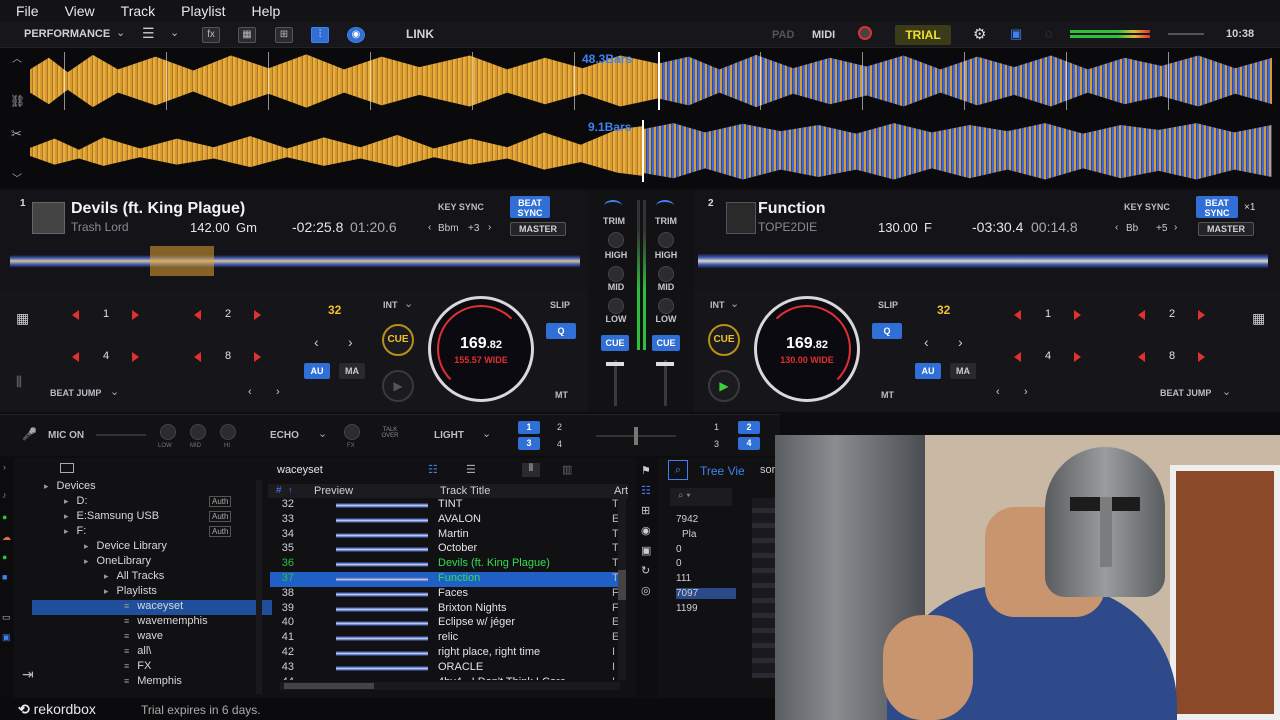 This screenshot has width=1280, height=720. What do you see at coordinates (390, 433) in the screenshot?
I see `talk-over-button: TALK OVER` at bounding box center [390, 433].